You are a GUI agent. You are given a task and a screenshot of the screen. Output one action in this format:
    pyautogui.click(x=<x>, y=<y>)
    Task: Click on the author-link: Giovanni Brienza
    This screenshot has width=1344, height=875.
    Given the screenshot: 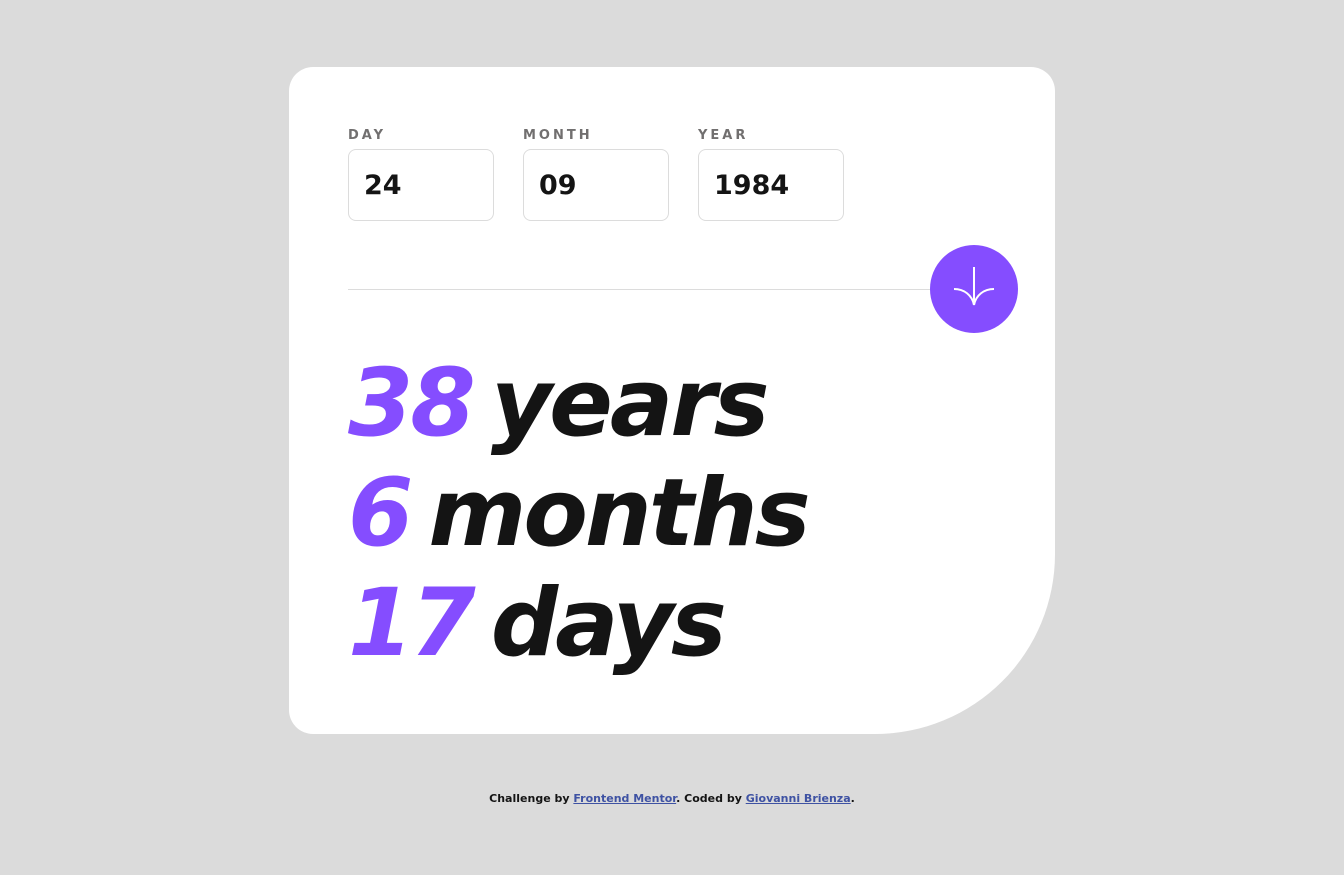 What is the action you would take?
    pyautogui.click(x=798, y=798)
    